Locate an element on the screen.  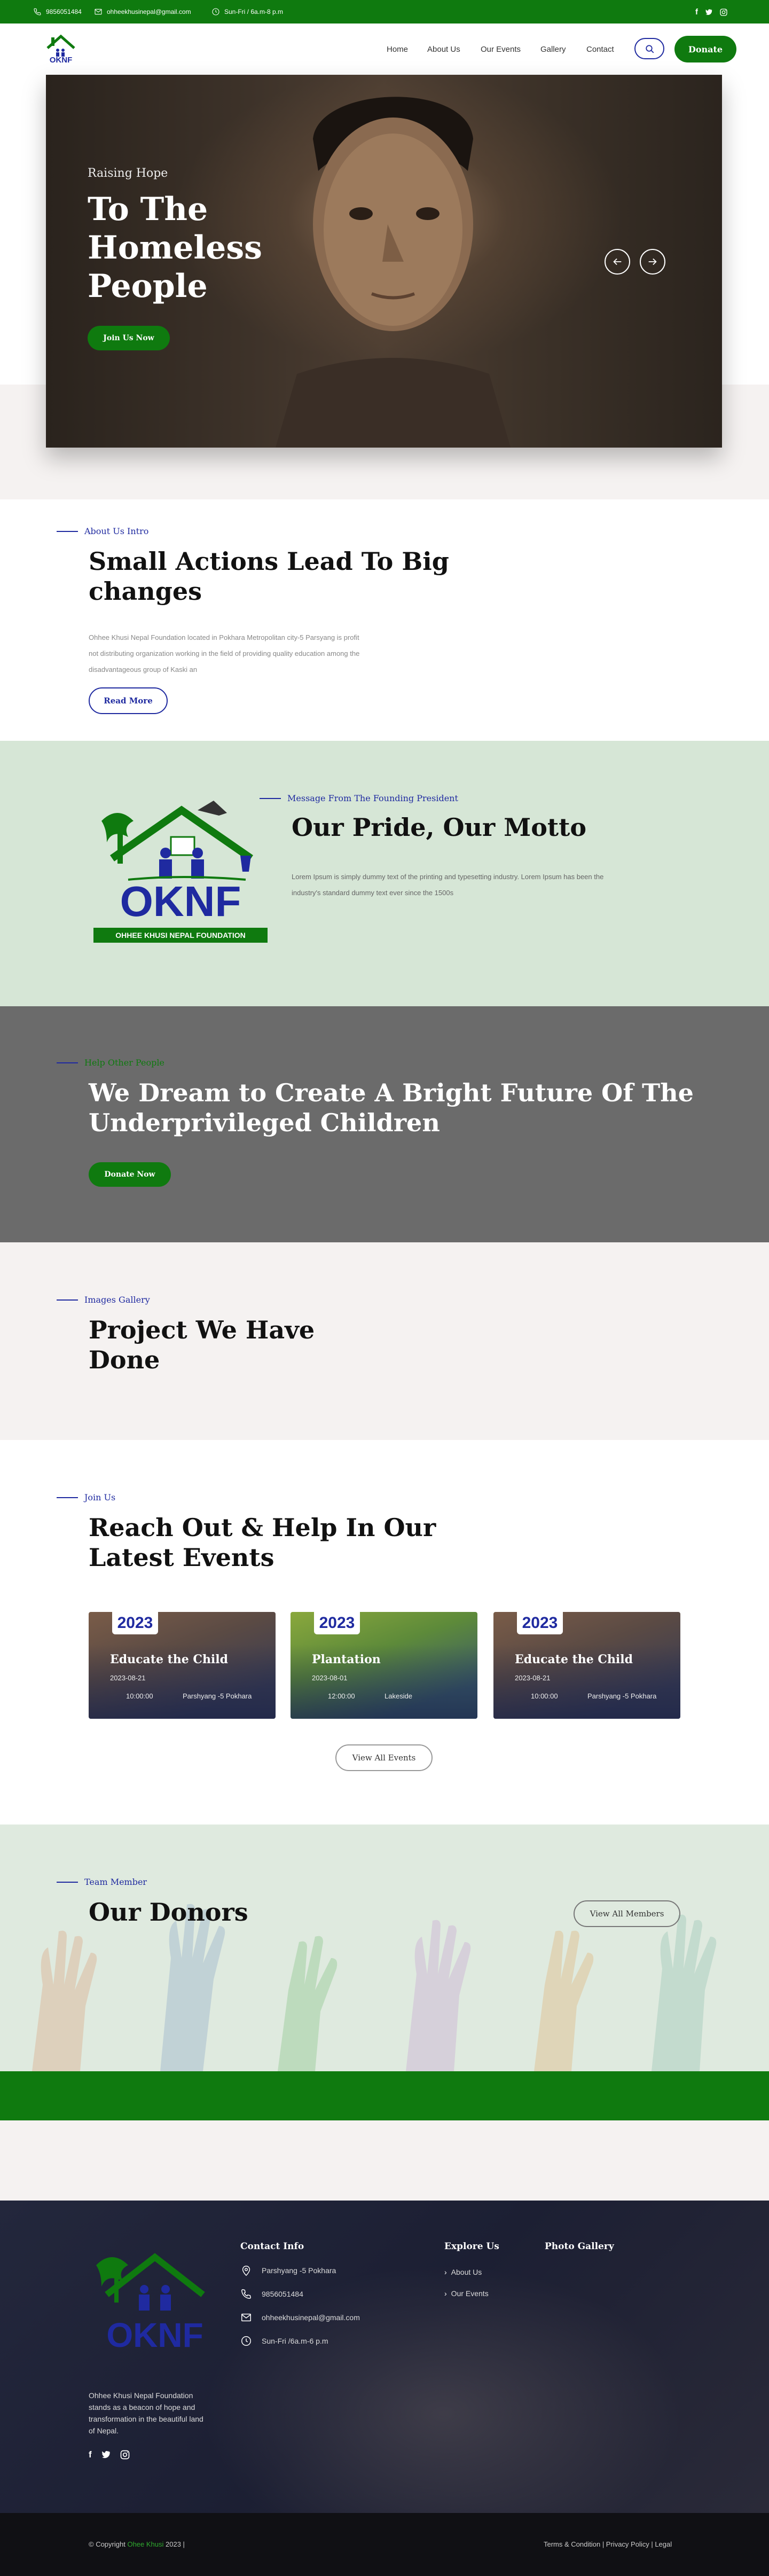
explore-link-events: › Our Events is located at coordinates (466, 2293).